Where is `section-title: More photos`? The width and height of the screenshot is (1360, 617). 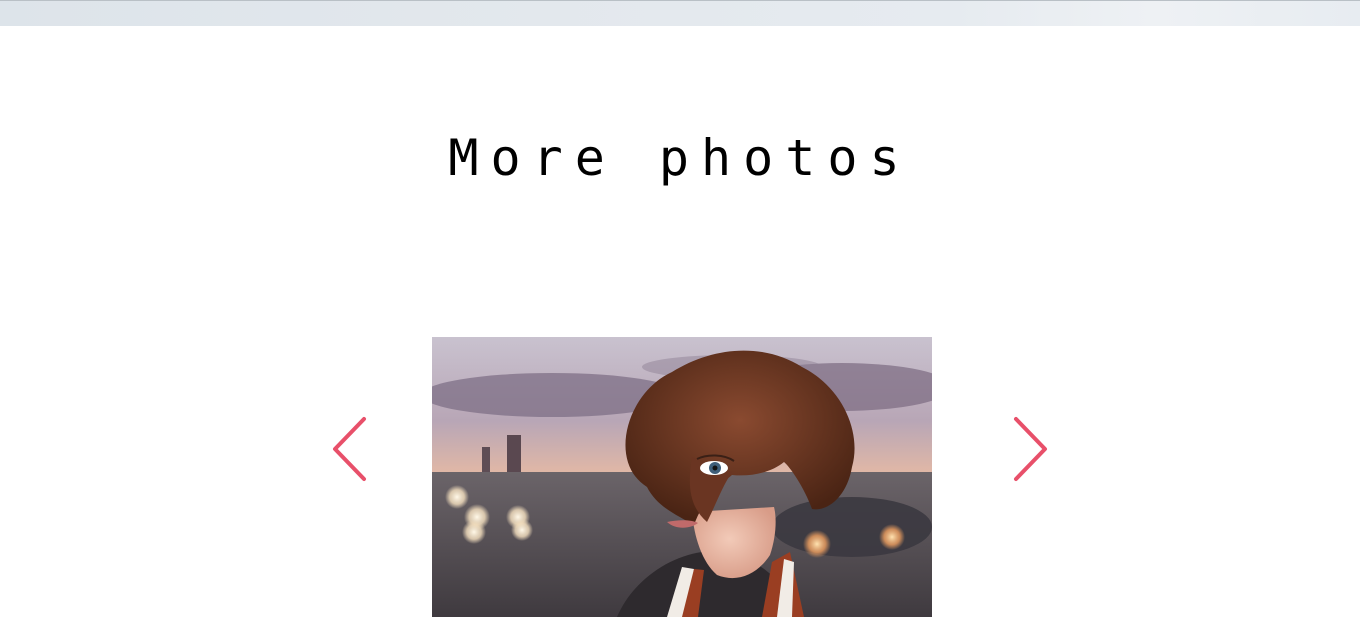
section-title: More photos is located at coordinates (680, 158).